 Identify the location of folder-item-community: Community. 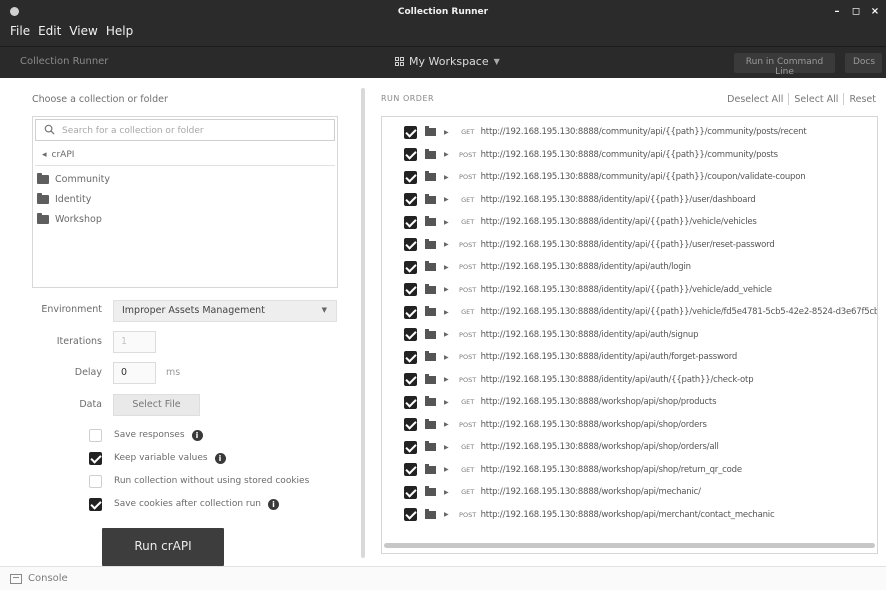
(73, 179).